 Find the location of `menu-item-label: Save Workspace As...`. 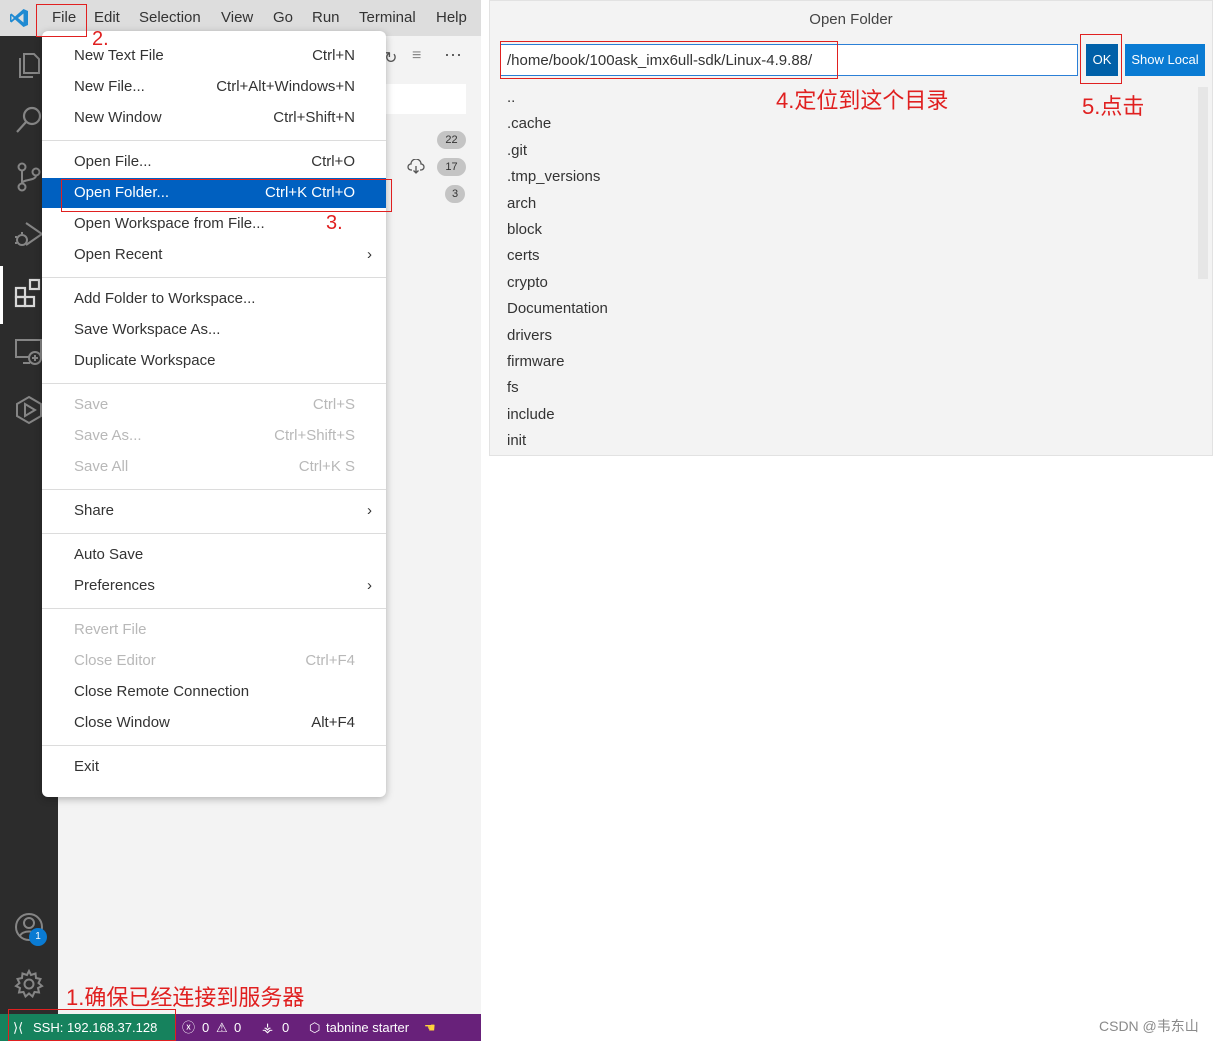

menu-item-label: Save Workspace As... is located at coordinates (147, 329).